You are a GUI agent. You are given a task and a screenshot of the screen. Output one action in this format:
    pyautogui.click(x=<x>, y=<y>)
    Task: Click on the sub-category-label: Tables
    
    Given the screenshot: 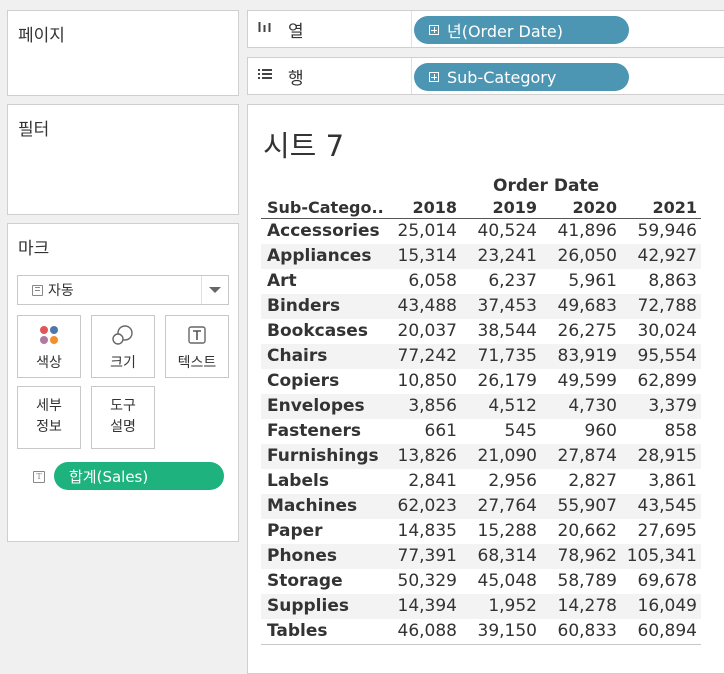 What is the action you would take?
    pyautogui.click(x=297, y=631)
    